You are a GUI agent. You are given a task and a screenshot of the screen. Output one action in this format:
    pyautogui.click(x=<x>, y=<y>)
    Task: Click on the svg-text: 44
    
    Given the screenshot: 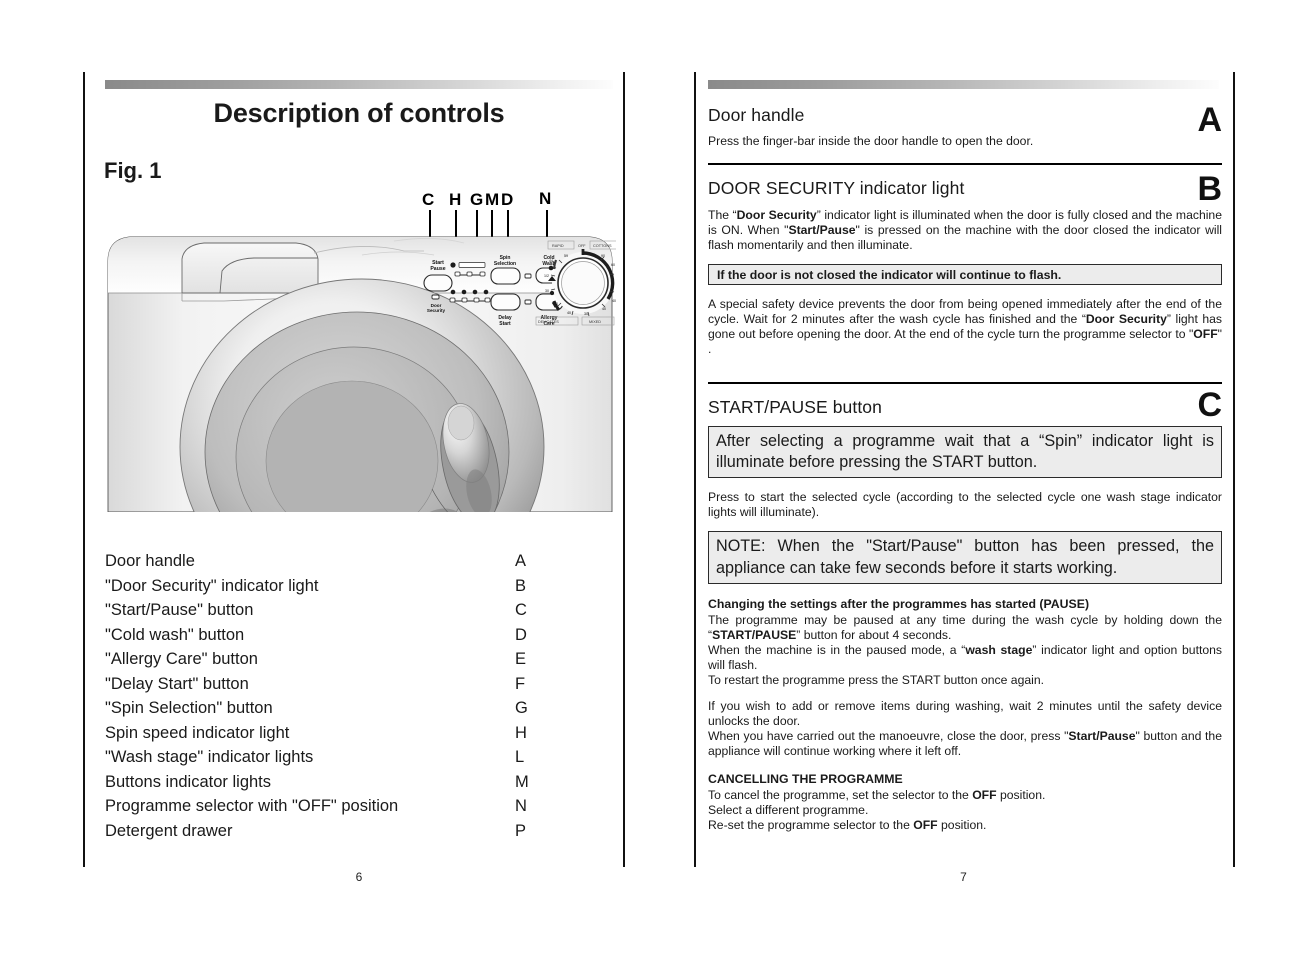 What is the action you would take?
    pyautogui.click(x=551, y=261)
    